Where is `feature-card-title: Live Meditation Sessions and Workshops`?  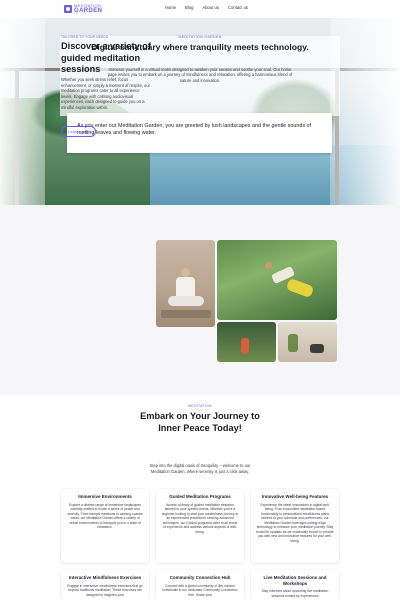
feature-card-title: Live Meditation Sessions and Workshops is located at coordinates (295, 580).